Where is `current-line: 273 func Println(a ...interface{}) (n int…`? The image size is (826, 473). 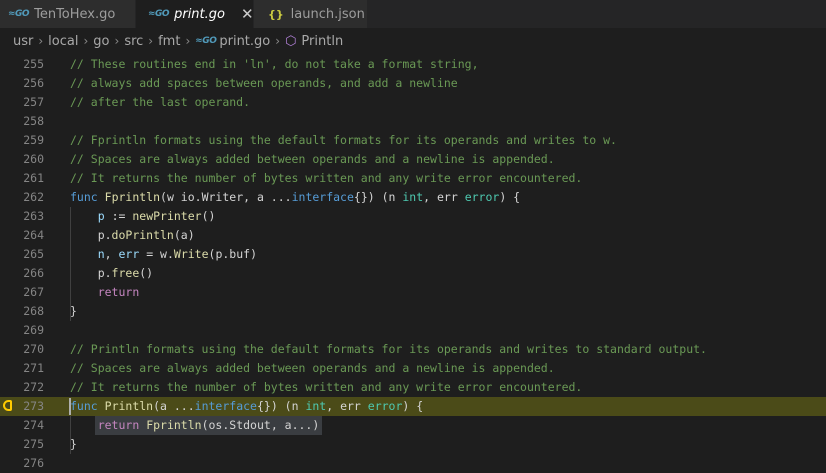
current-line: 273 func Println(a ...interface{}) (n int… is located at coordinates (413, 406).